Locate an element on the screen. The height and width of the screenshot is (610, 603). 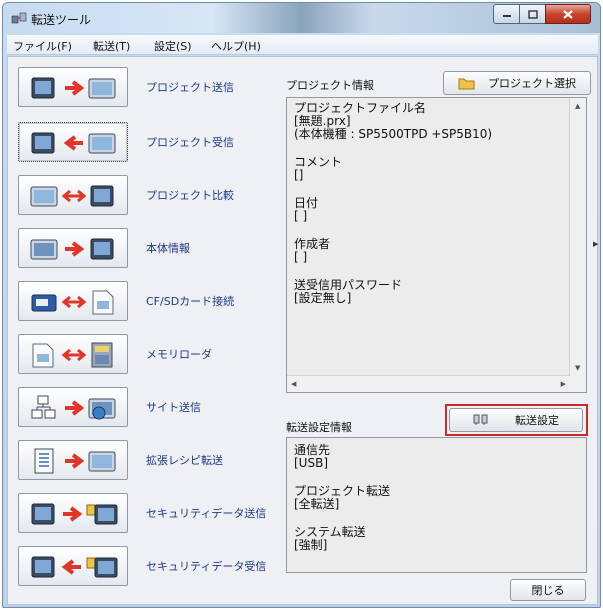
site-transfer-label: サイト送信 is located at coordinates (173, 407).